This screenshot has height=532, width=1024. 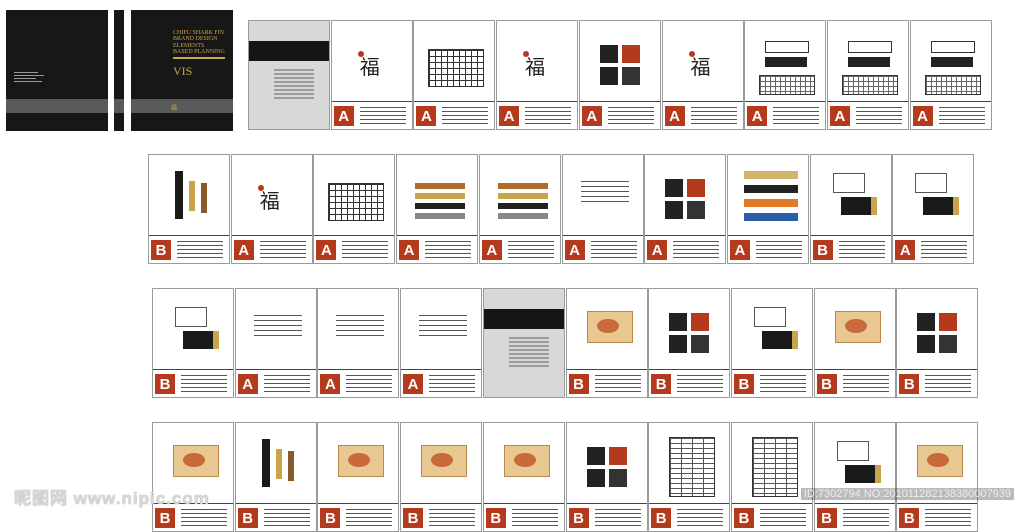 What do you see at coordinates (174, 109) in the screenshot?
I see `cover-logo-icon: 福` at bounding box center [174, 109].